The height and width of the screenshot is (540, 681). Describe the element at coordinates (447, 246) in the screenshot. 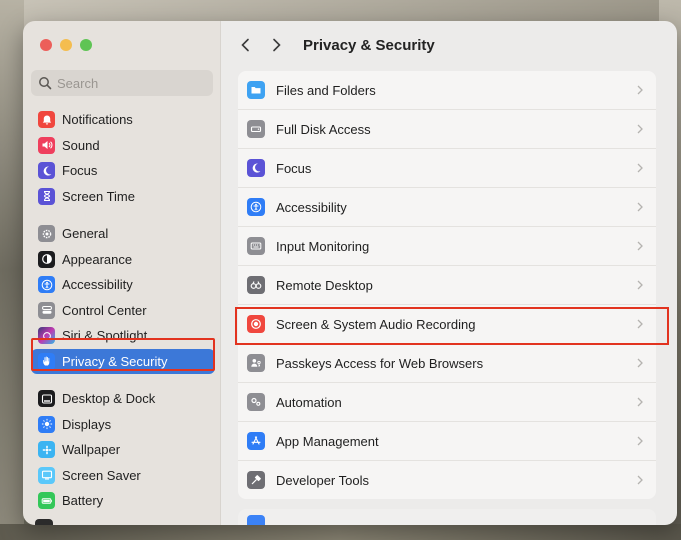

I see `row-input-monitoring: Input Monitoring` at that location.